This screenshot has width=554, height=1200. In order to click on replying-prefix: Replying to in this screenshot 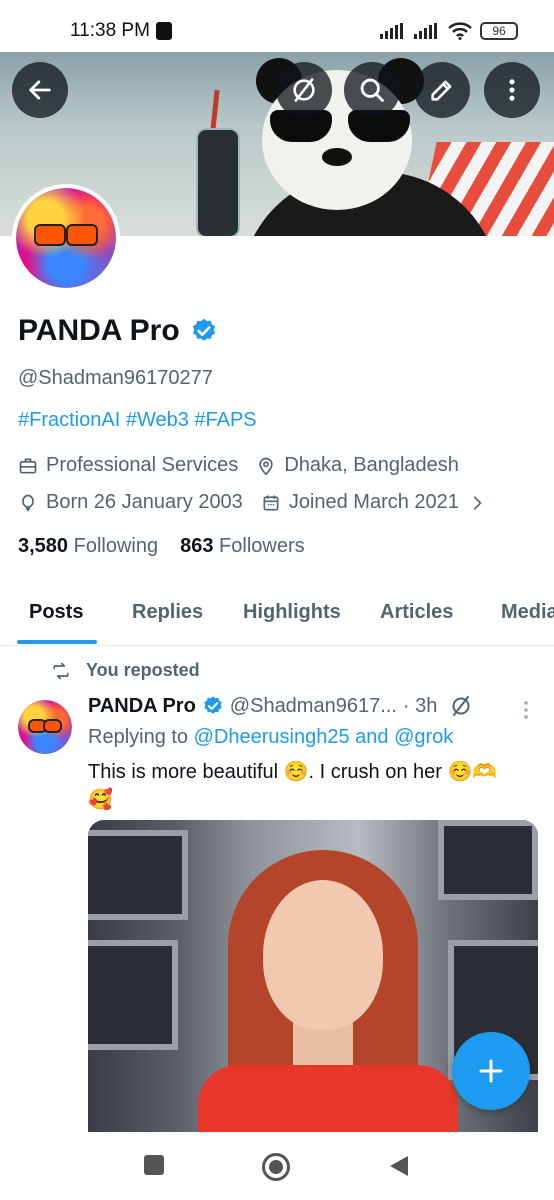, I will do `click(138, 737)`.